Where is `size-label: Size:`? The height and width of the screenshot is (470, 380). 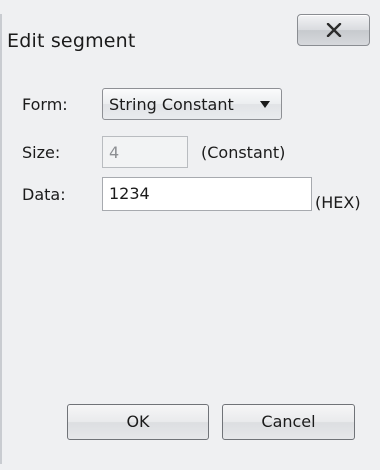 size-label: Size: is located at coordinates (41, 152).